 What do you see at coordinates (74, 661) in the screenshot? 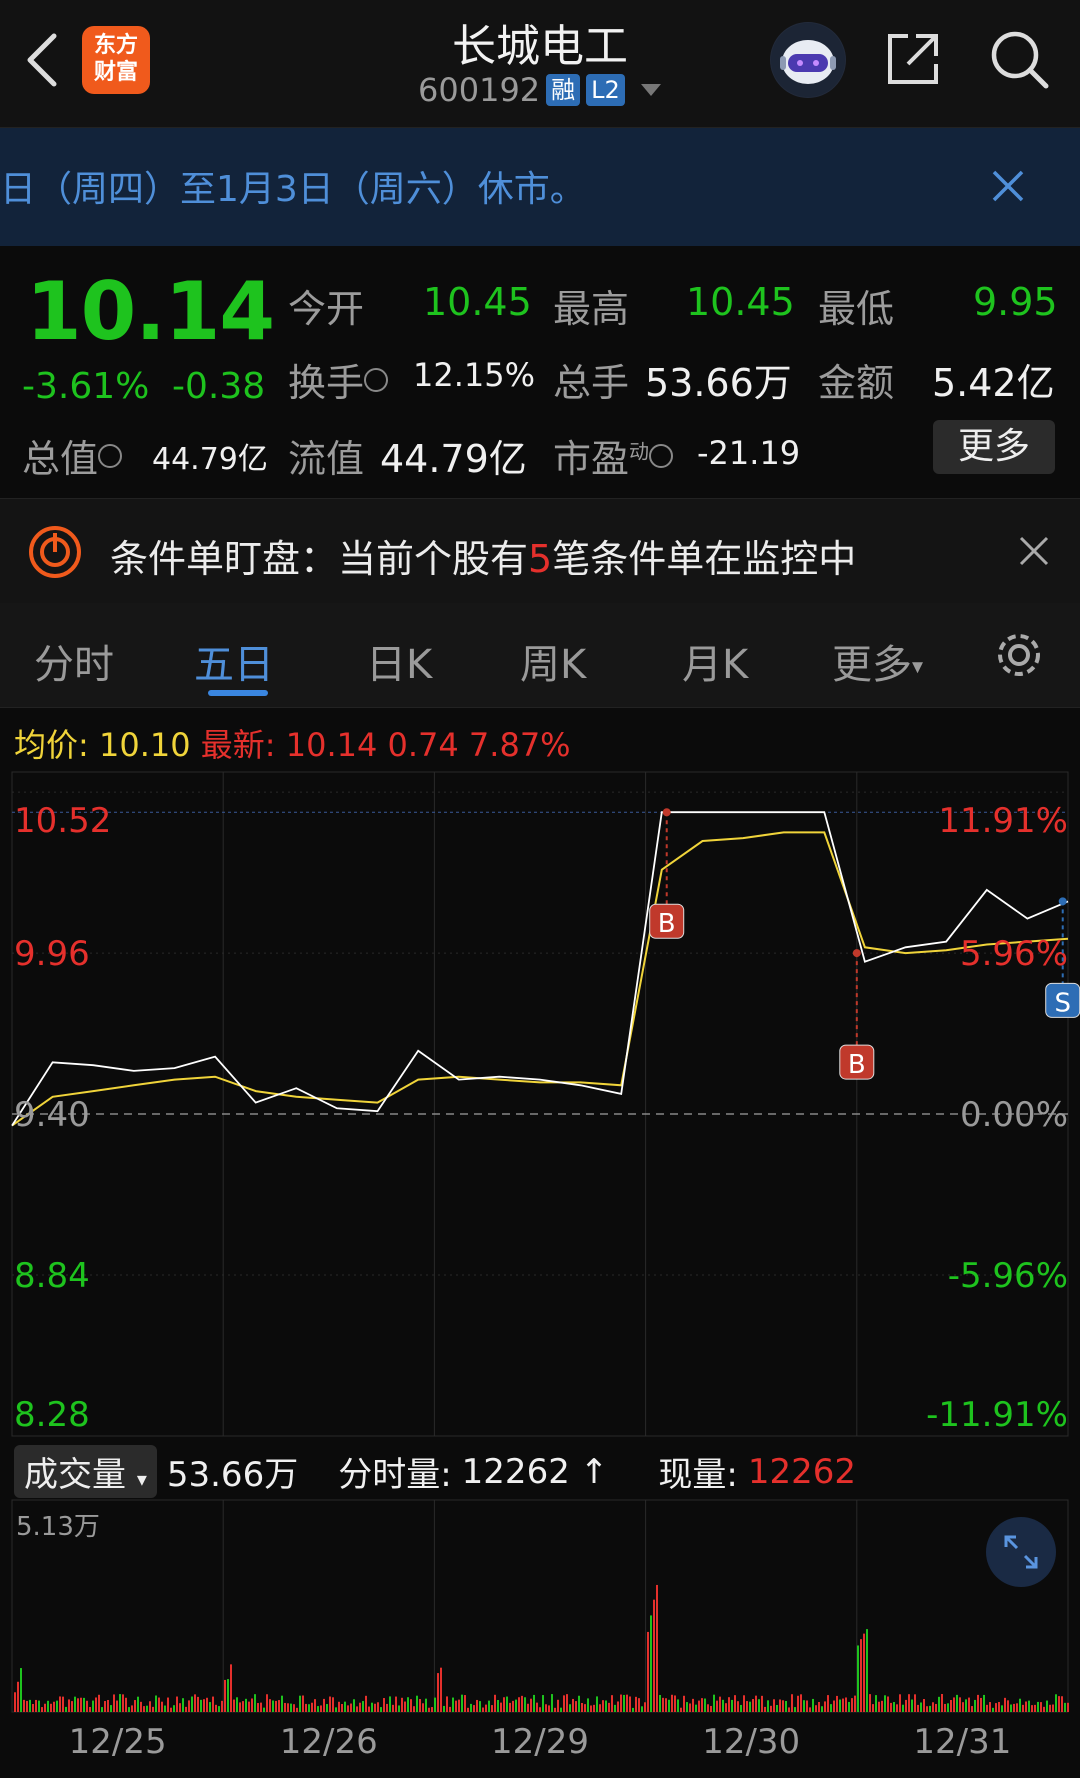
I see `tab-fenshi: 分时` at bounding box center [74, 661].